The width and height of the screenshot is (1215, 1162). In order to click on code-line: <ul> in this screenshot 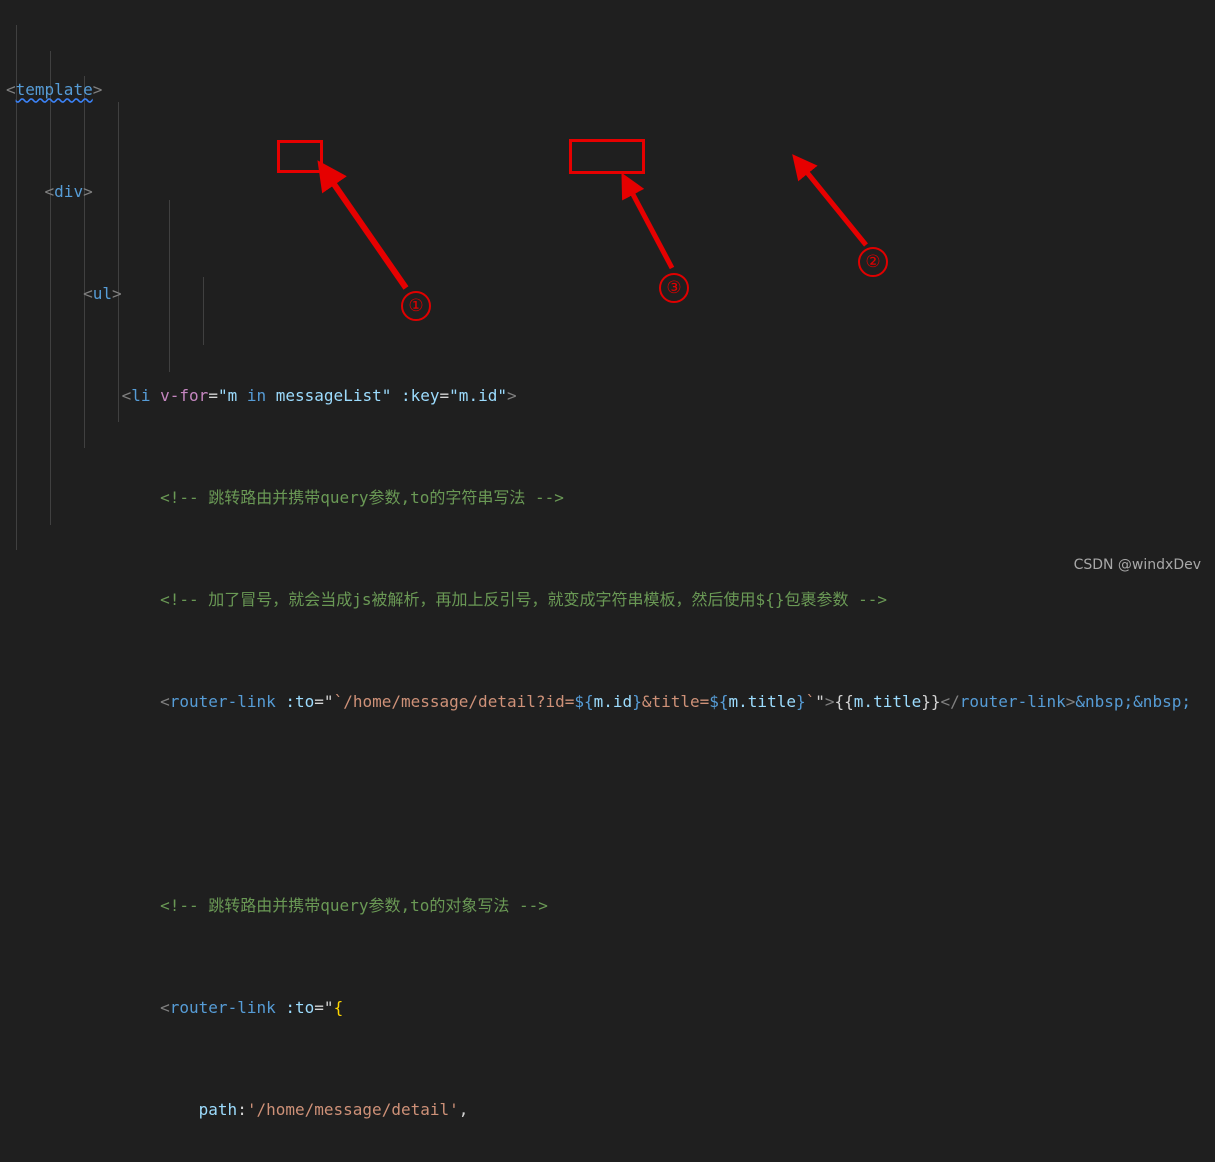, I will do `click(102, 293)`.